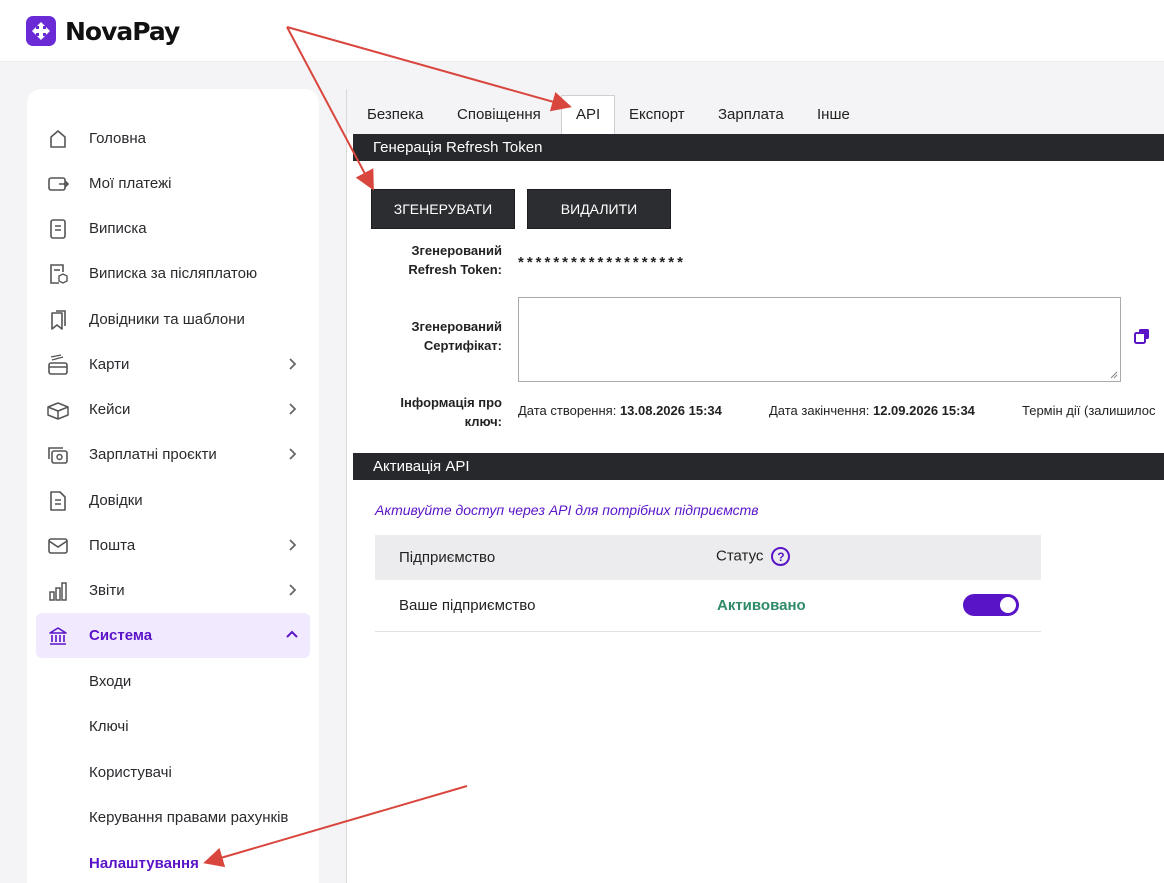 The width and height of the screenshot is (1164, 883). Describe the element at coordinates (173, 545) in the screenshot. I see `sidebar-item-mail: Пошта` at that location.